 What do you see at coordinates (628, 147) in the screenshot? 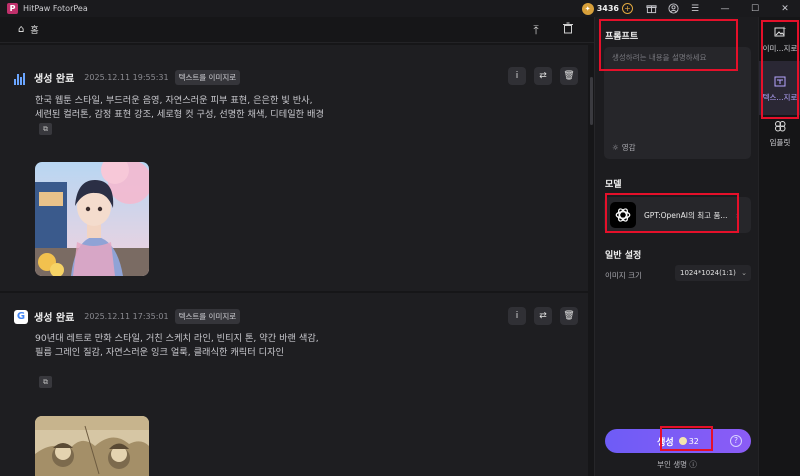
I see `inspire-label: 영감` at bounding box center [628, 147].